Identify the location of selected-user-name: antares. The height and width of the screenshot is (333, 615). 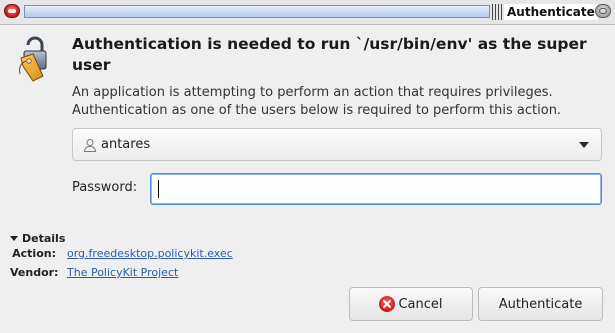
(126, 144).